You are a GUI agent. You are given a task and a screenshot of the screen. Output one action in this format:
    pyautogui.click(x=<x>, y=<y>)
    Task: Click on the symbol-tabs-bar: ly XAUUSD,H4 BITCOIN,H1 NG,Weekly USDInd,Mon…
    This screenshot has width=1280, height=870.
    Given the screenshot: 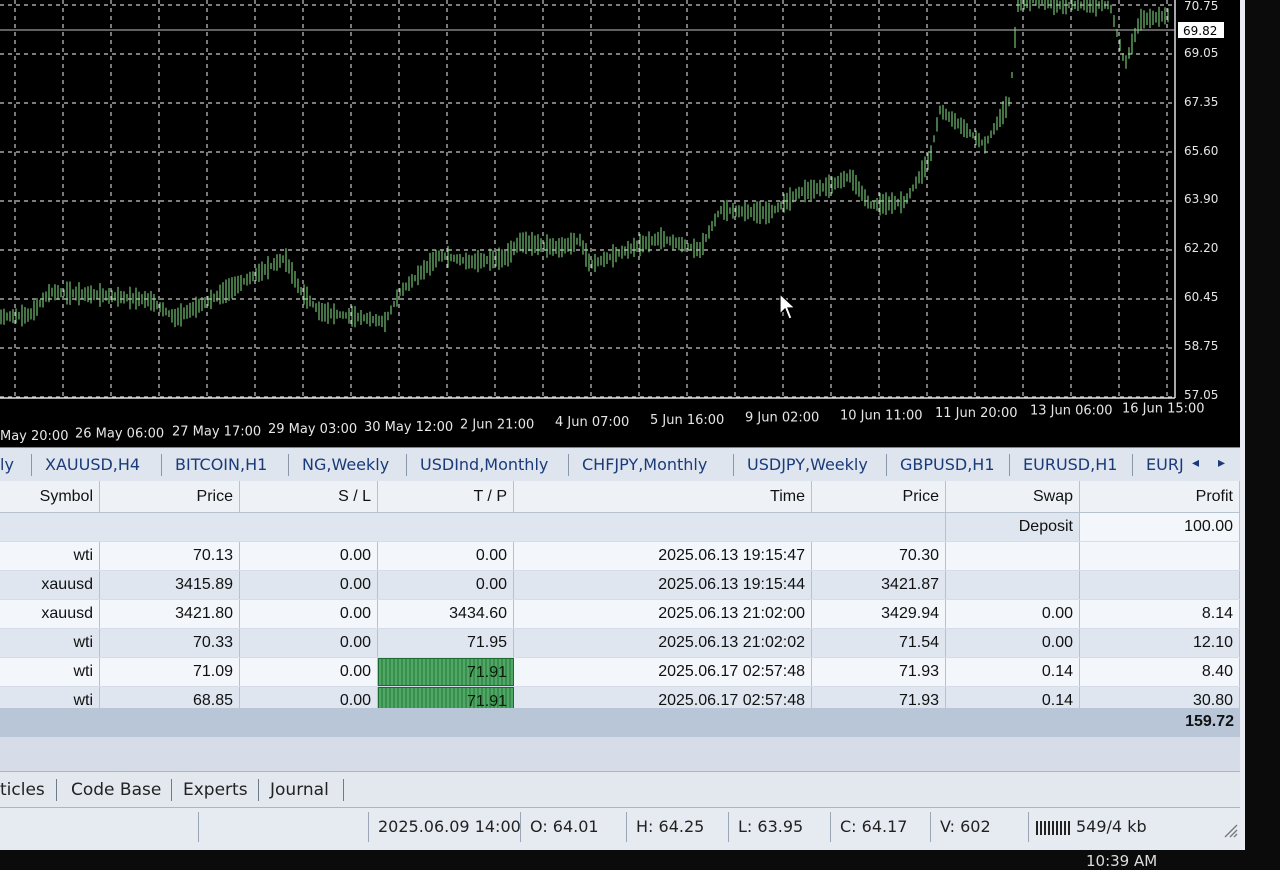 What is the action you would take?
    pyautogui.click(x=620, y=465)
    